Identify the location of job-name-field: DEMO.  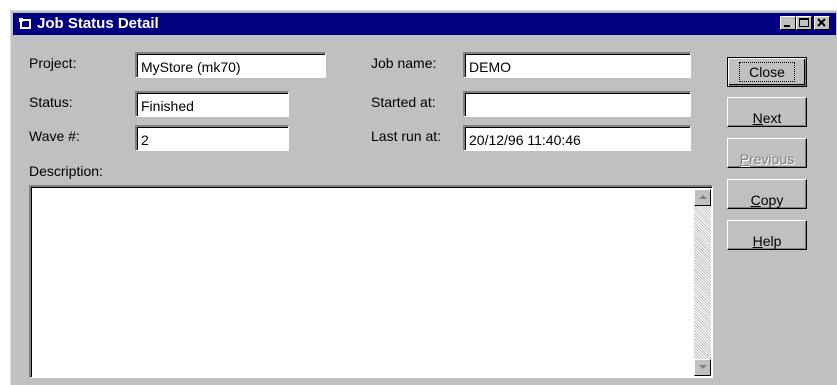
(577, 65).